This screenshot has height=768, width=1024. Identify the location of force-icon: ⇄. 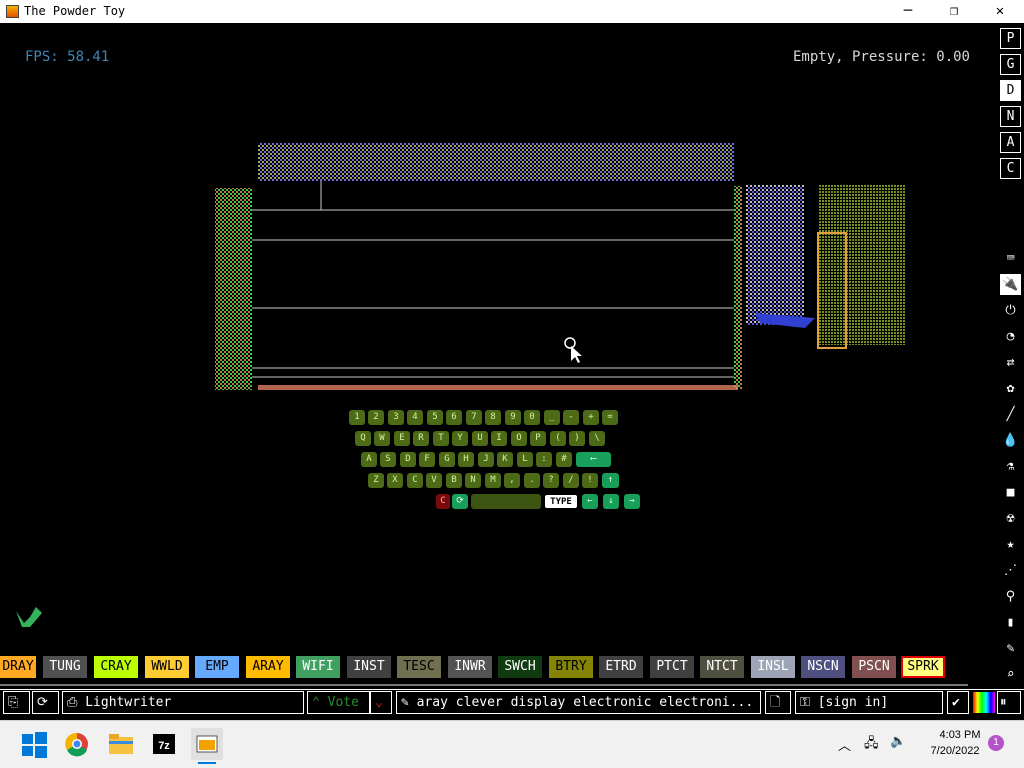
(1010, 362).